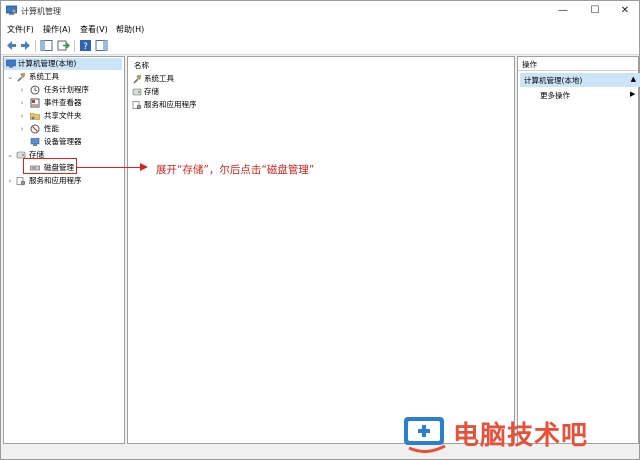 The width and height of the screenshot is (640, 460). I want to click on watermark-text: 电脑技术吧, so click(521, 436).